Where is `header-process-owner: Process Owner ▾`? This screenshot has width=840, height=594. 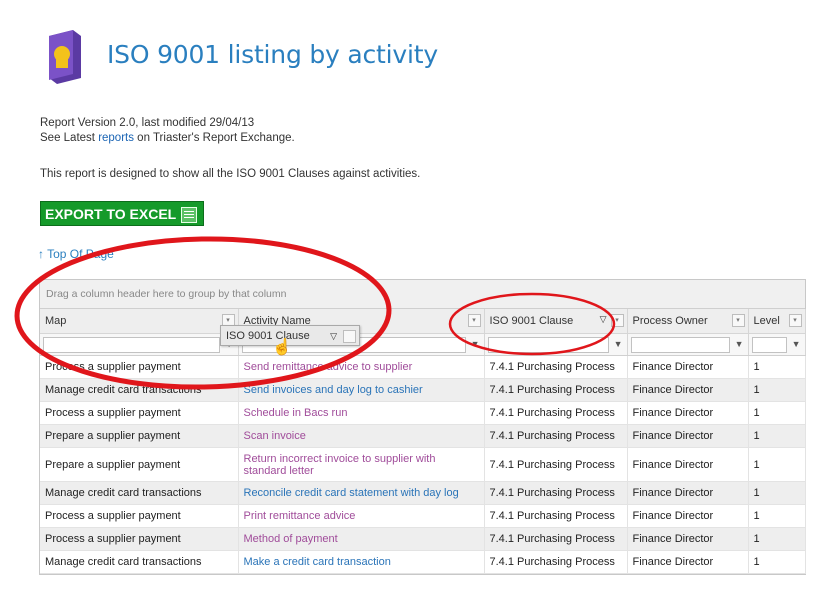
header-process-owner: Process Owner ▾ is located at coordinates (688, 321).